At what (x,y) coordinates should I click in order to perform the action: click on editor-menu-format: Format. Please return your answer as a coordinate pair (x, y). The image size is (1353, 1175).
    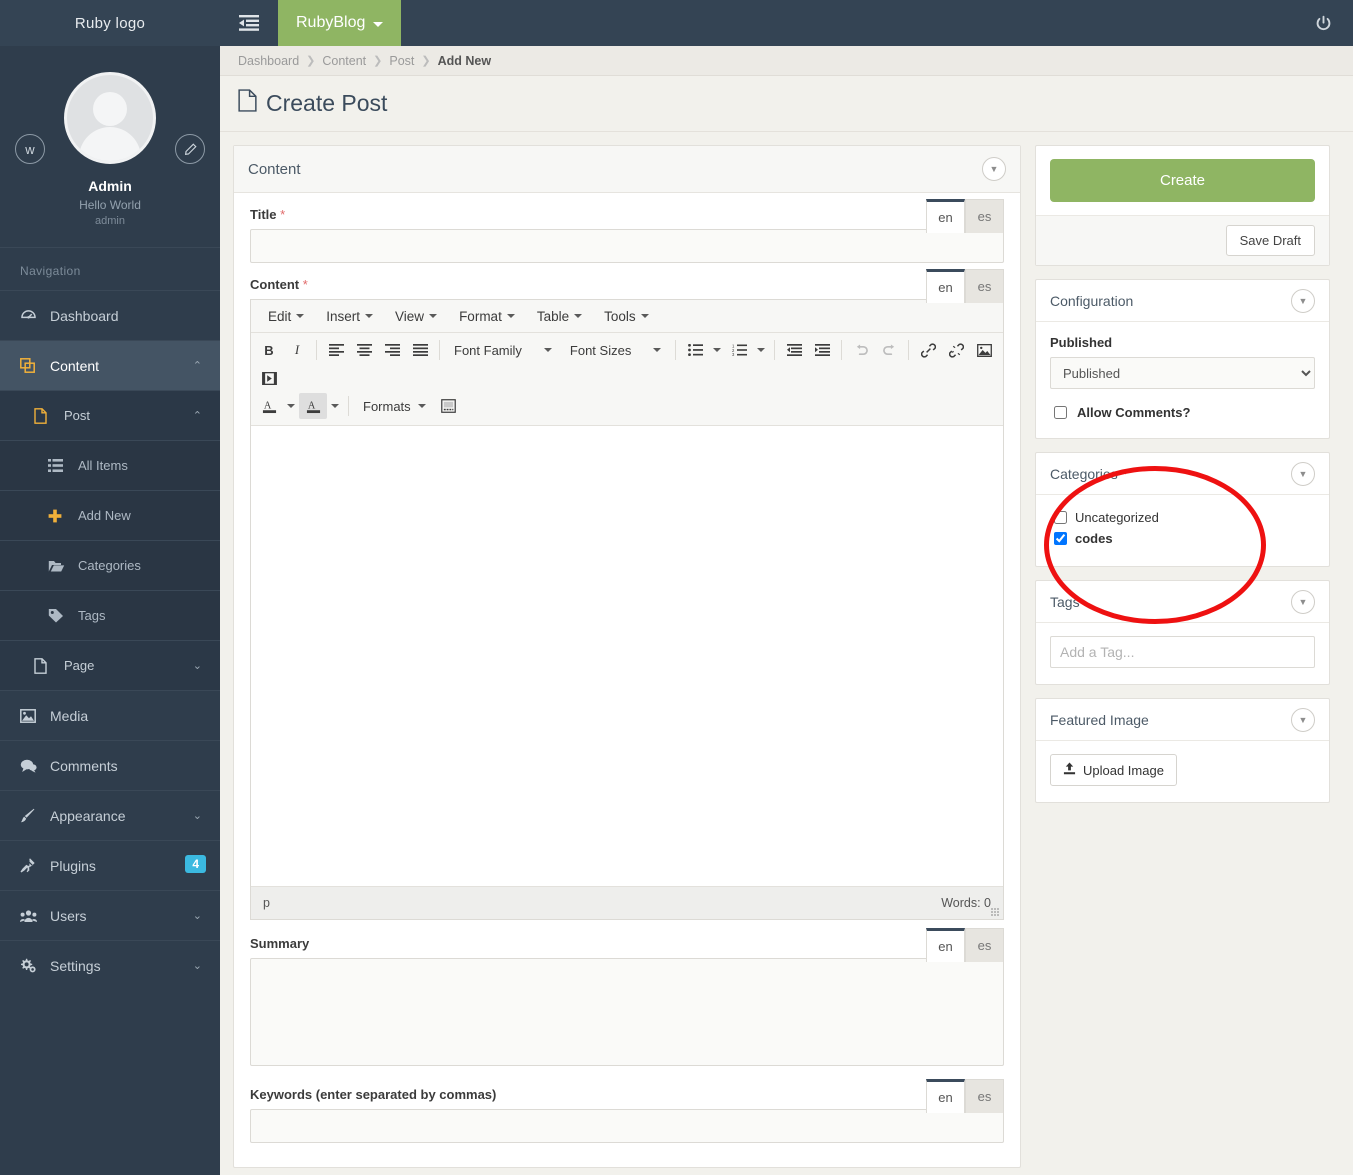
    Looking at the image, I should click on (487, 316).